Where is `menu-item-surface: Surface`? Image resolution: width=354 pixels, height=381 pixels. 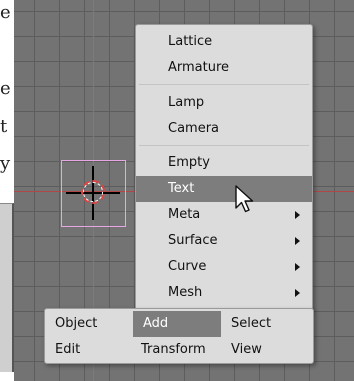 menu-item-surface: Surface is located at coordinates (224, 241).